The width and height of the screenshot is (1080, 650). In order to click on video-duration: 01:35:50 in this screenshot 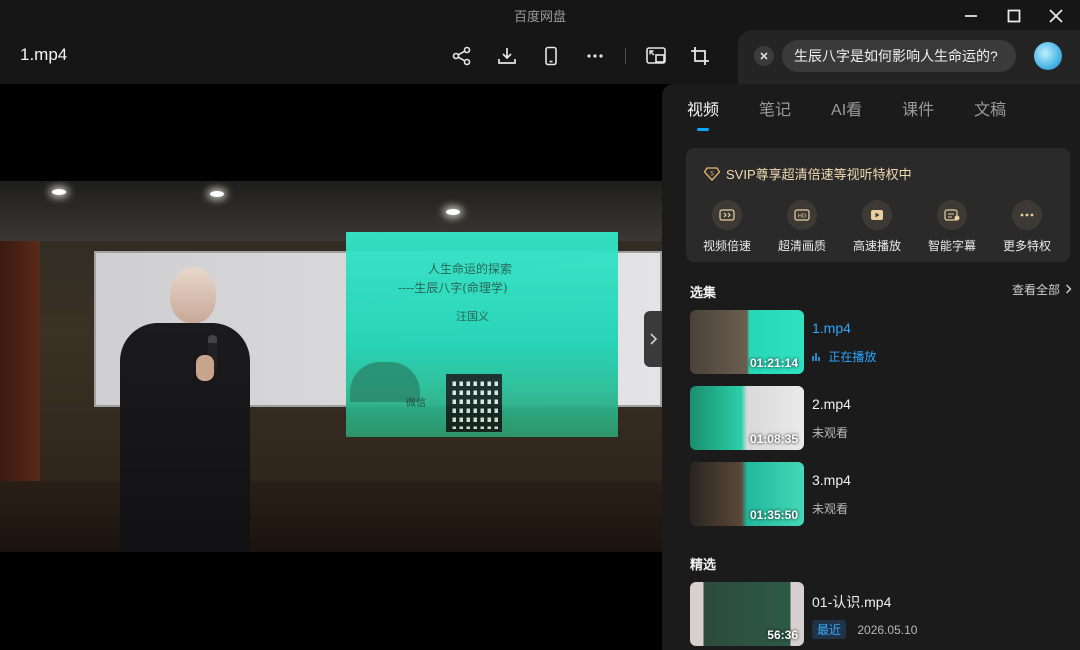, I will do `click(773, 515)`.